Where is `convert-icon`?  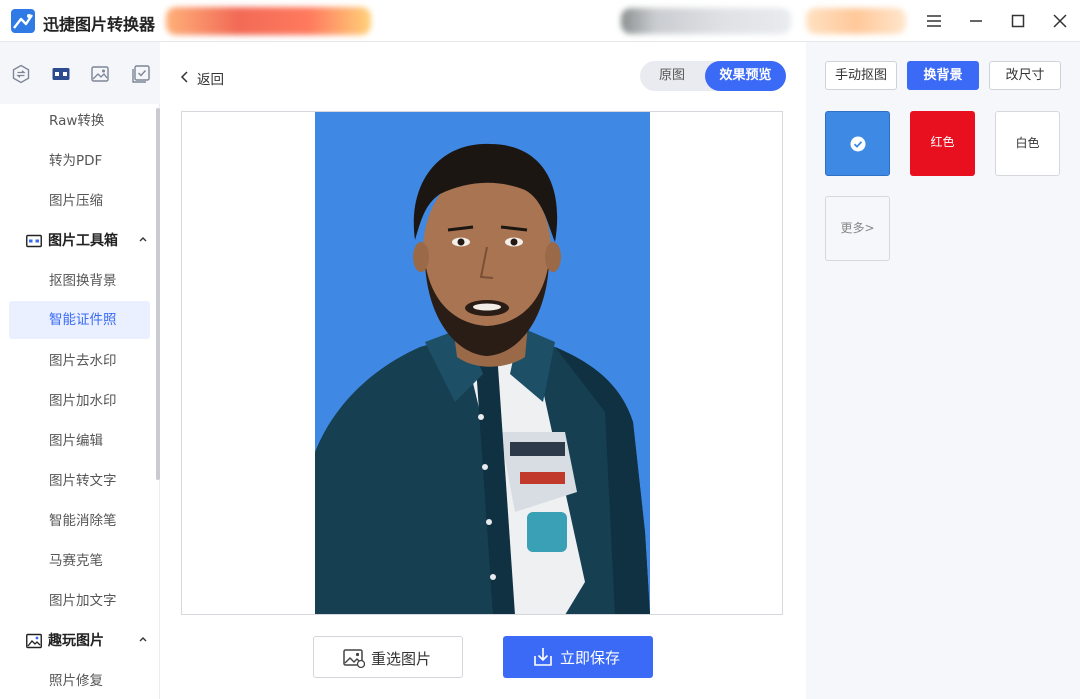 convert-icon is located at coordinates (21, 74).